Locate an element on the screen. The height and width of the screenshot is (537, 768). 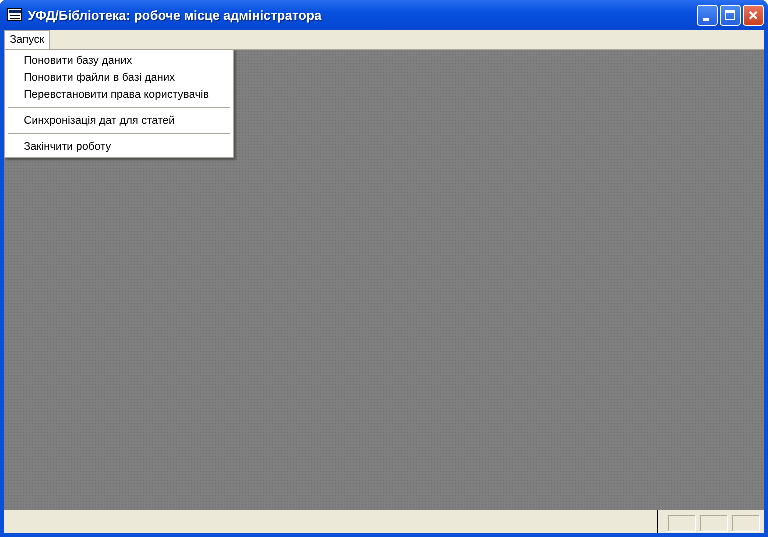
maximize-button is located at coordinates (730, 15).